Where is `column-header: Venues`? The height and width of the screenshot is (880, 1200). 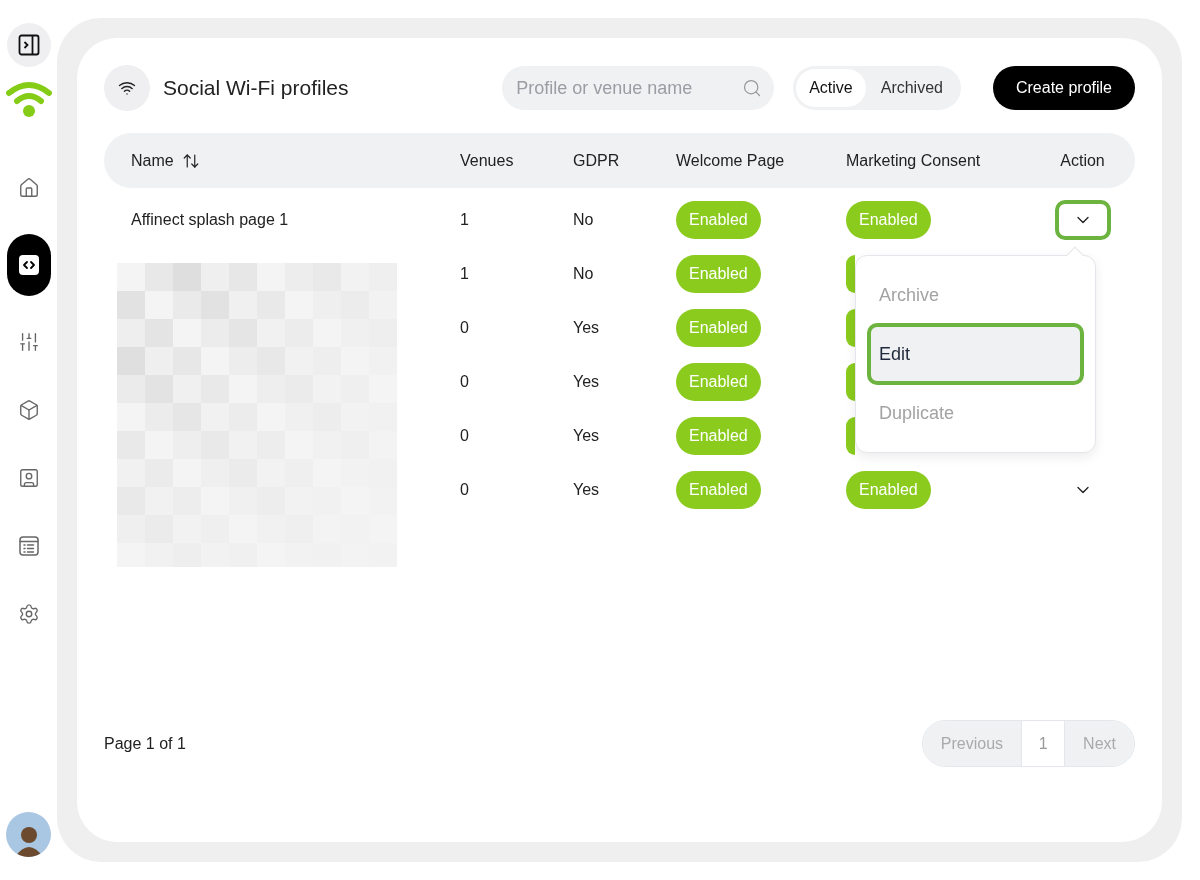
column-header: Venues is located at coordinates (487, 160).